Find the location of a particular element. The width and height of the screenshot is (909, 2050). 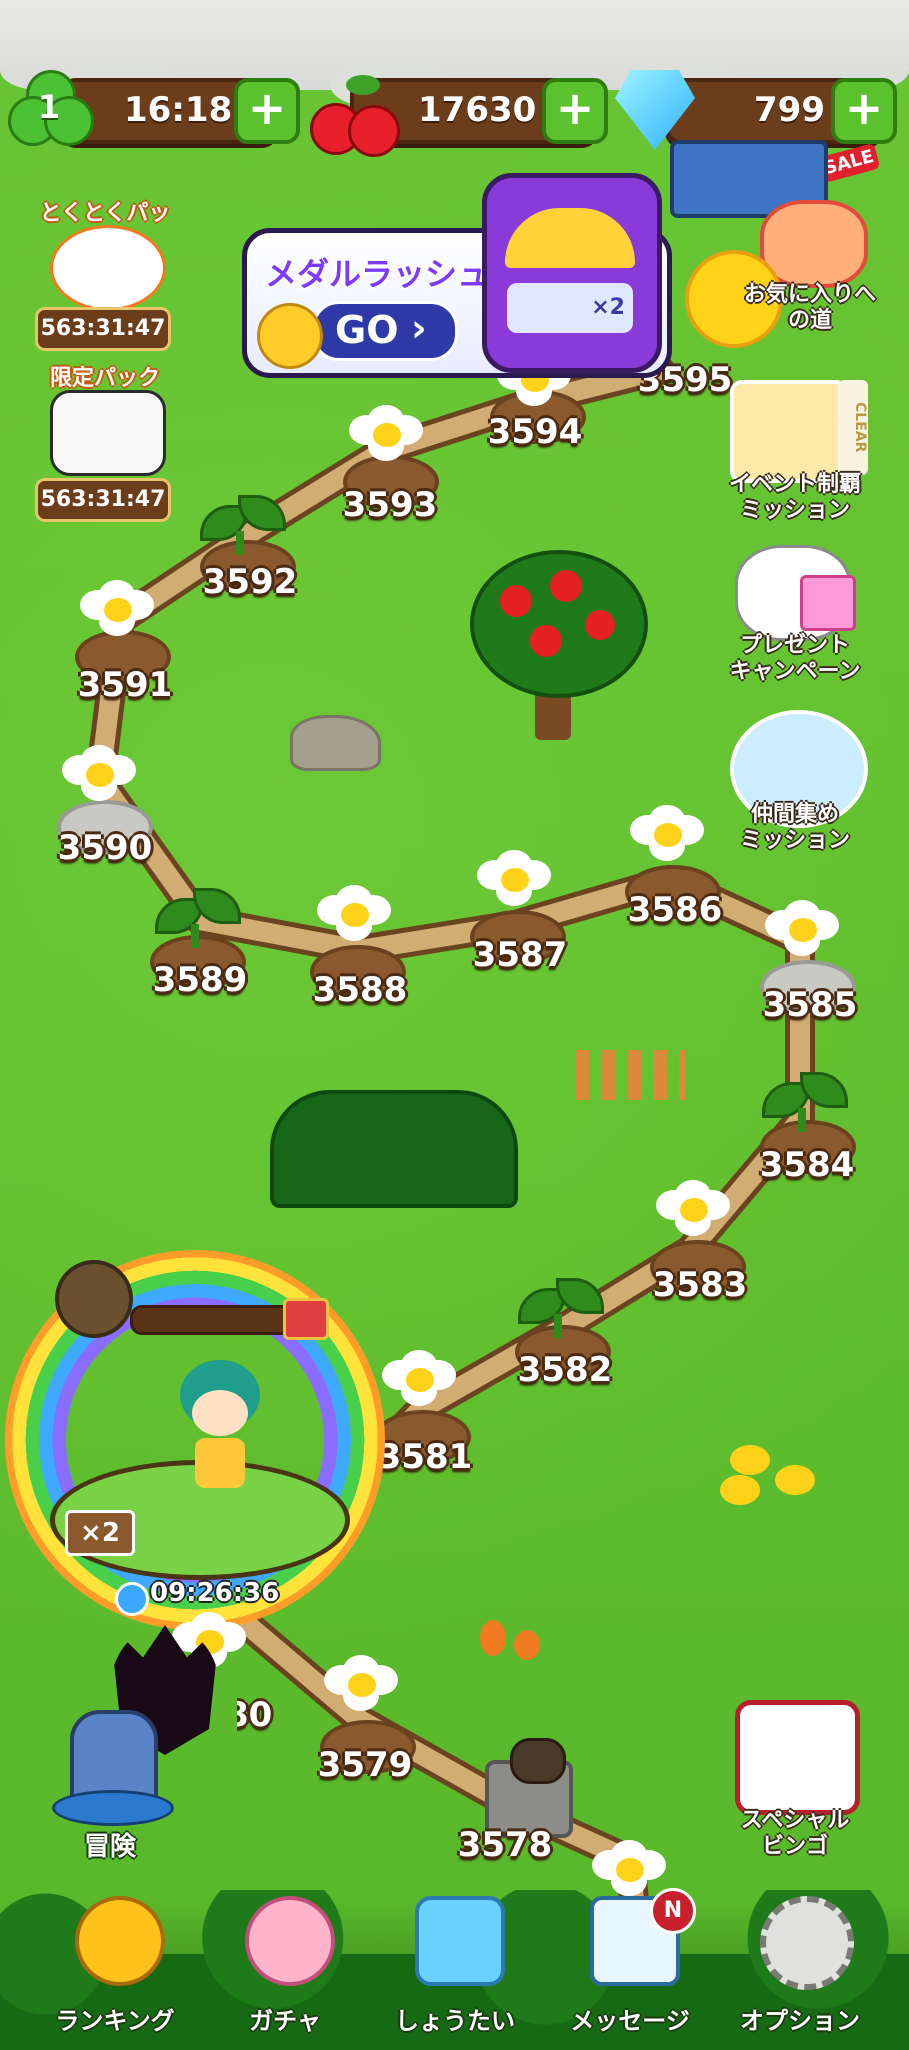

special-bingo-label: スペシャル ビンゴ is located at coordinates (795, 1833).